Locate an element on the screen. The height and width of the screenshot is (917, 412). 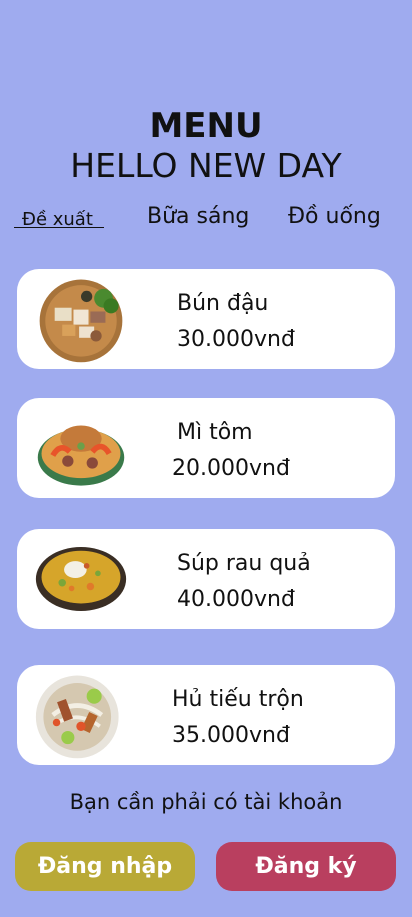
menu-item-name: Bún đậu is located at coordinates (223, 303).